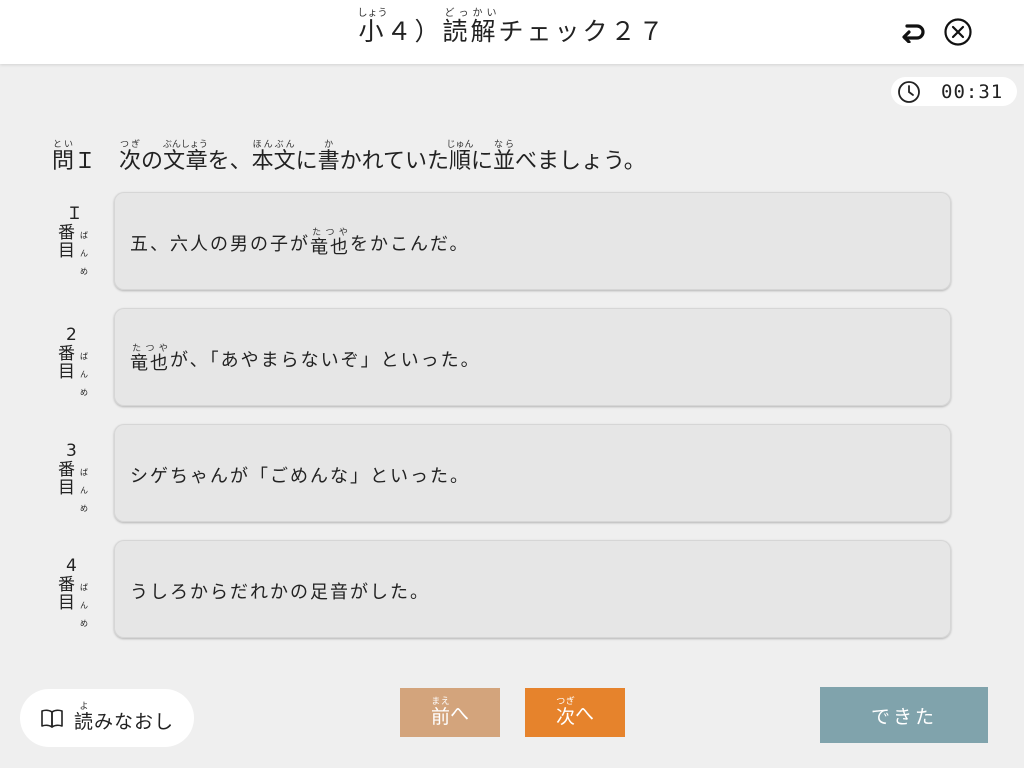 The width and height of the screenshot is (1024, 768). Describe the element at coordinates (532, 241) in the screenshot. I see `sentence-card-1: 五、六人の男の子が 竜也たつや をかこんだ。` at that location.